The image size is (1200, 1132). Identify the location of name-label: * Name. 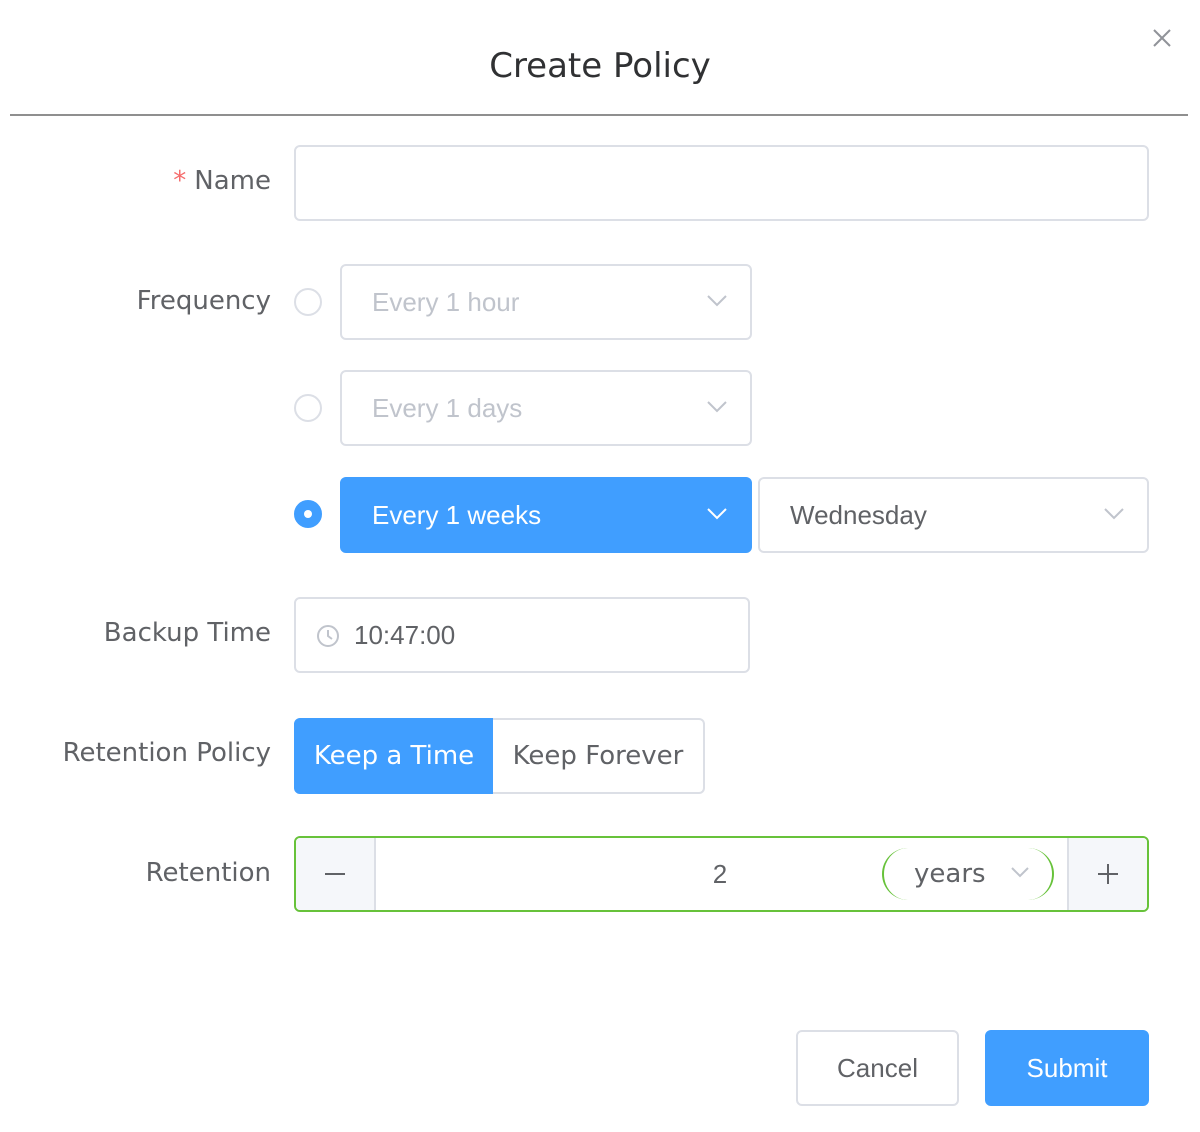
(222, 181).